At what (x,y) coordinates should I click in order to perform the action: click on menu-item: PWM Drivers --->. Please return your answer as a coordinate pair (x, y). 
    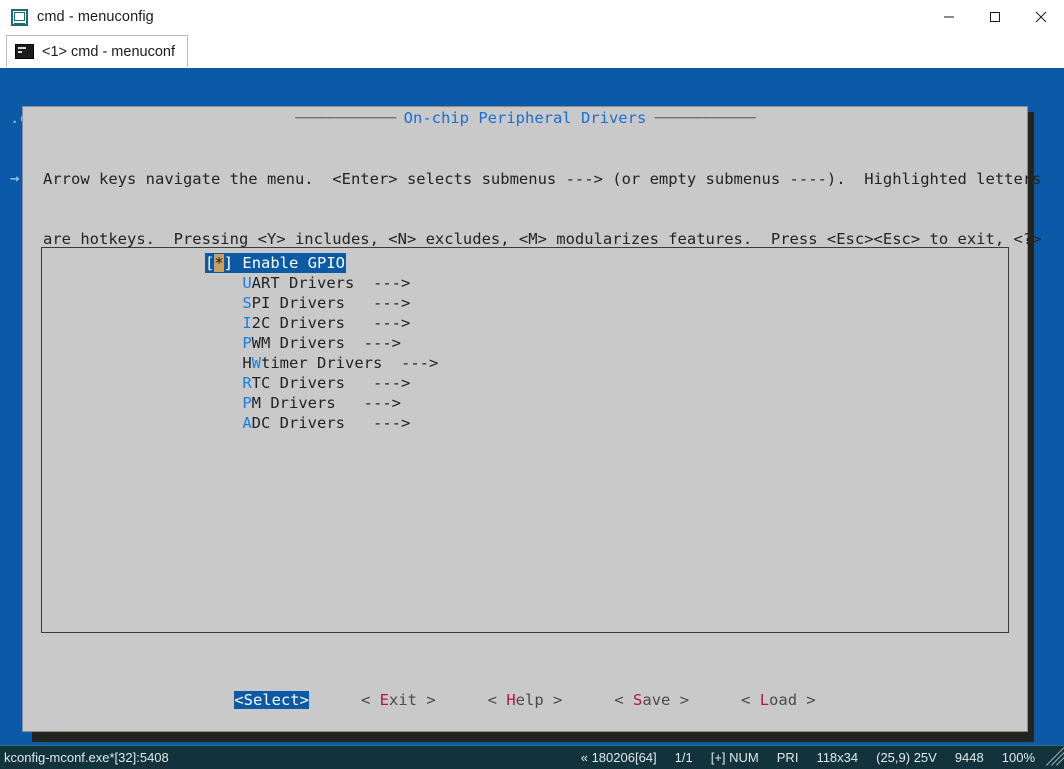
    Looking at the image, I should click on (321, 343).